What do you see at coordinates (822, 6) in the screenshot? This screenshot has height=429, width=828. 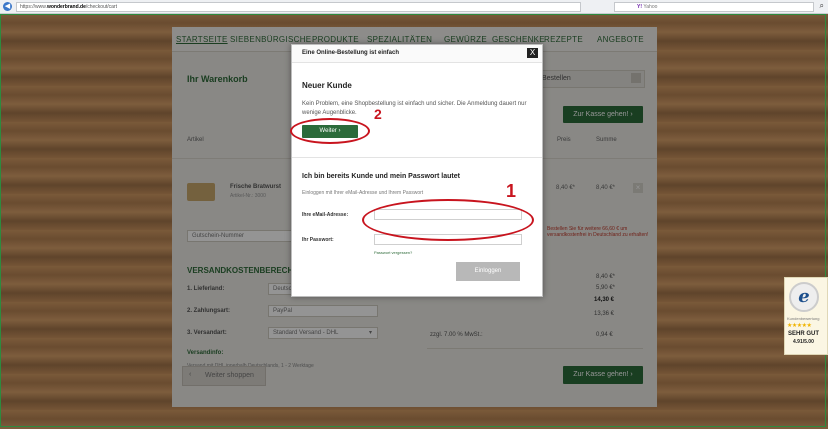 I see `search-icon: ⌕` at bounding box center [822, 6].